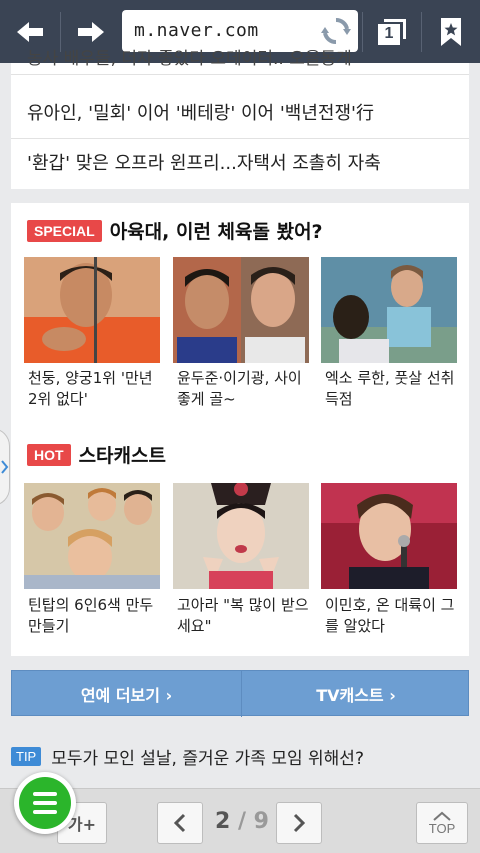  Describe the element at coordinates (356, 694) in the screenshot. I see `tvcast-link: TV캐스트 ›` at that location.